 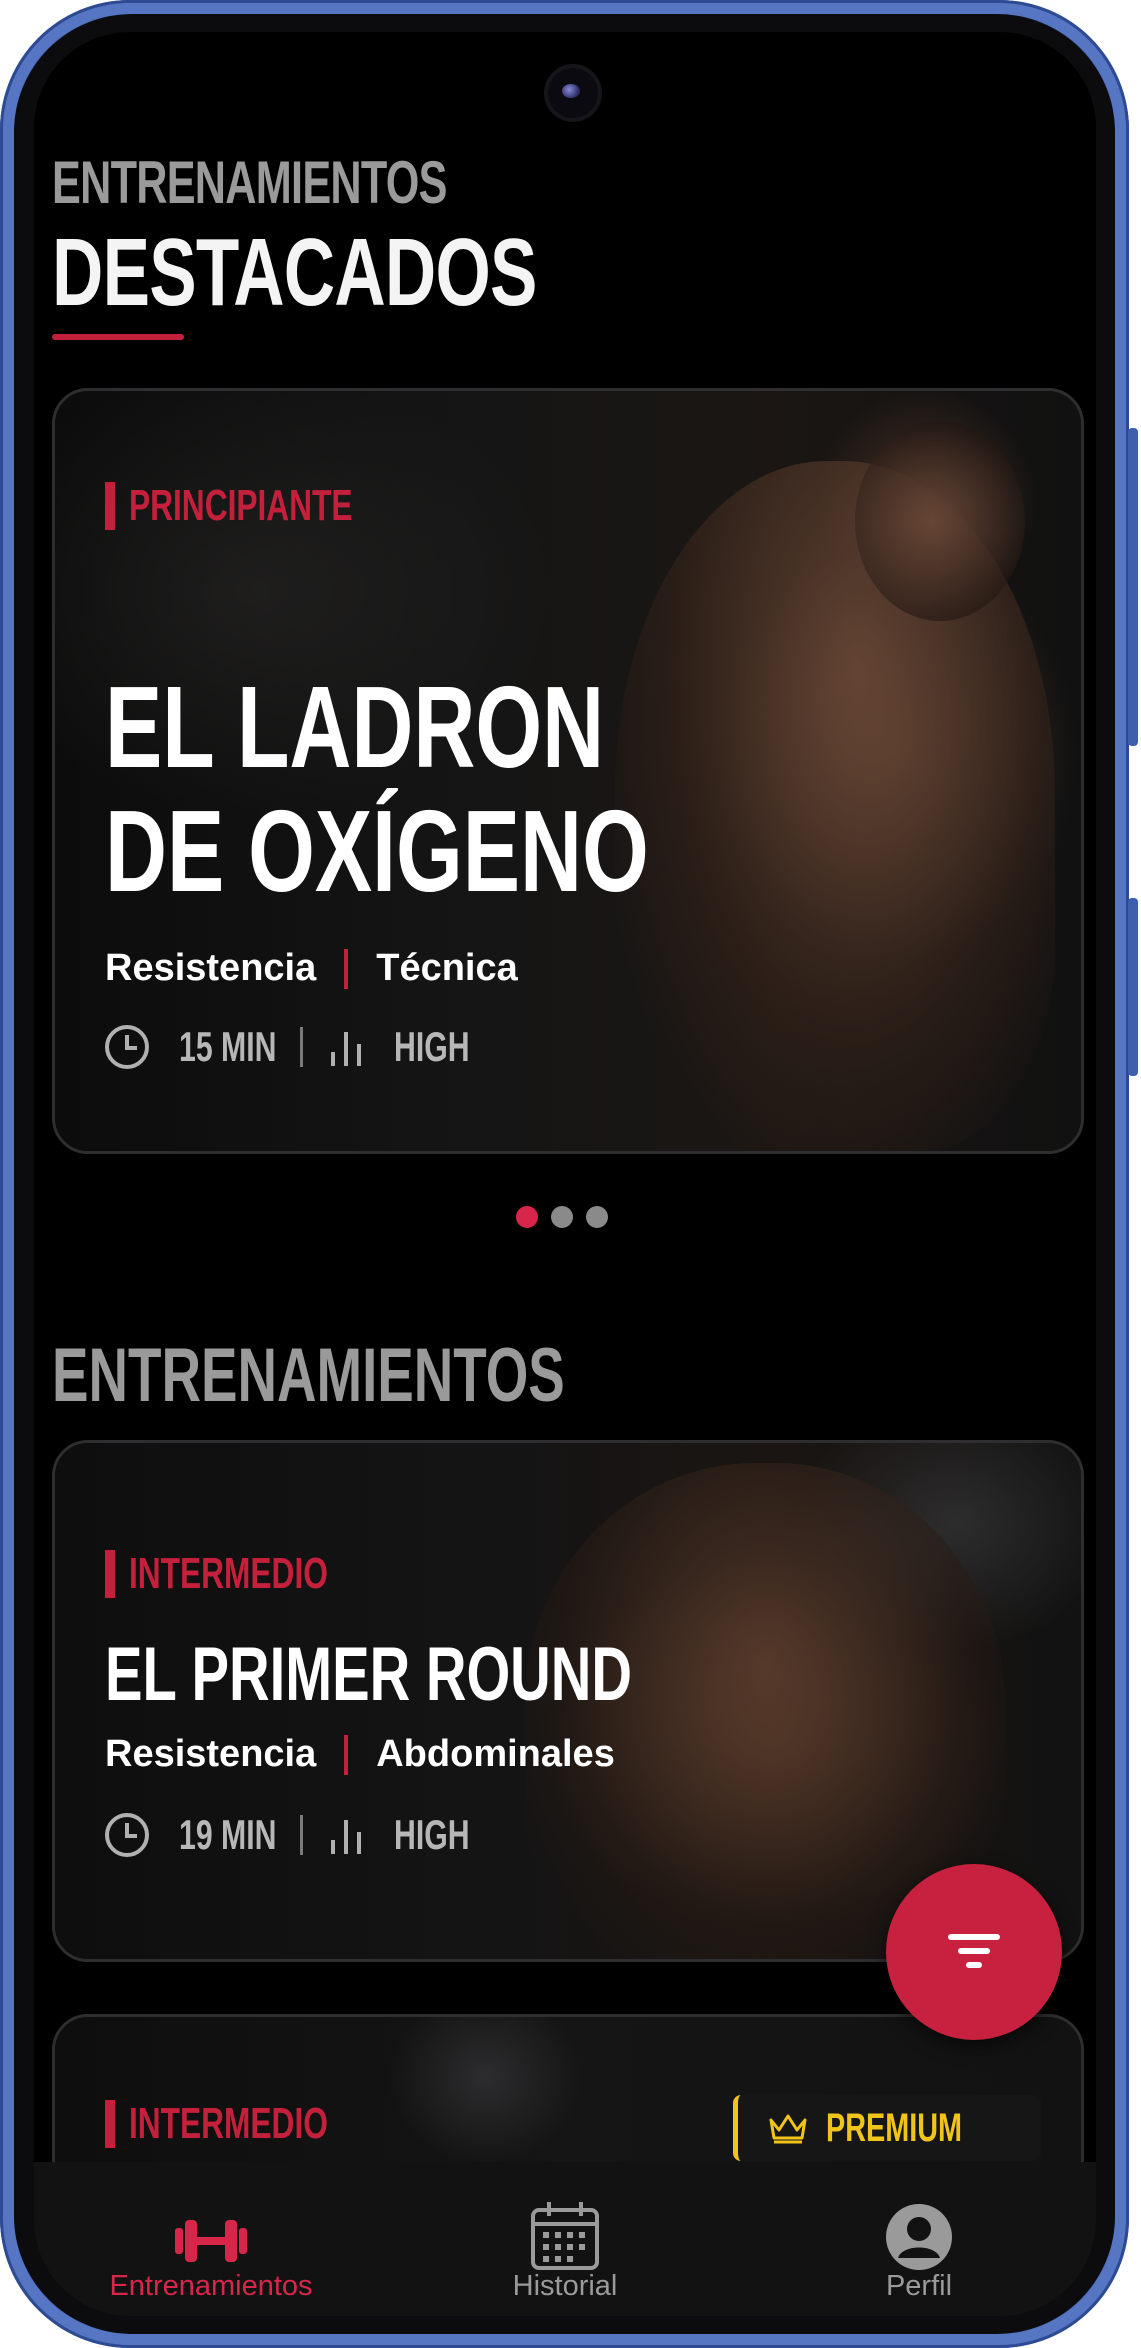 I want to click on duration: 19 MIN, so click(x=228, y=1834).